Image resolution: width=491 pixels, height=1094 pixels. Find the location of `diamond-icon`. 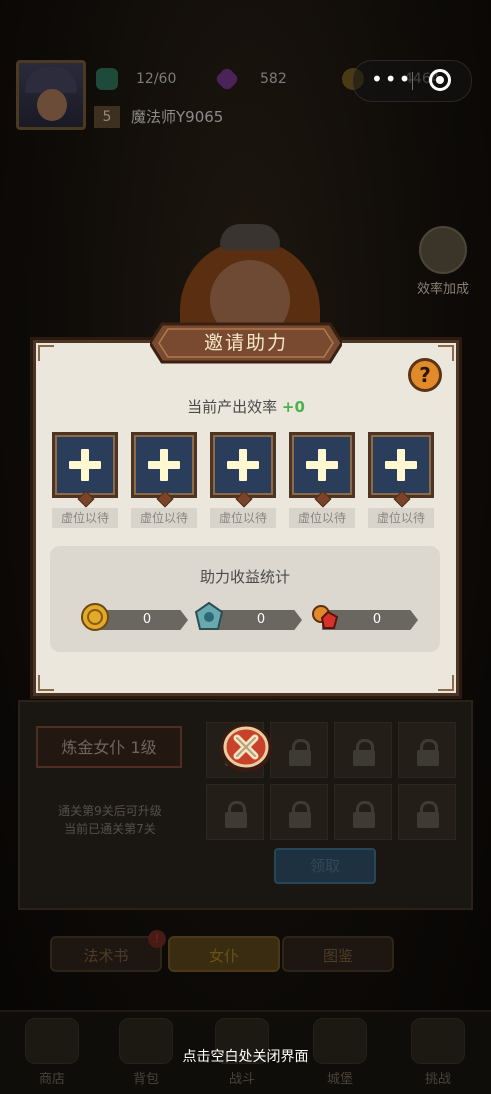

diamond-icon is located at coordinates (227, 79).